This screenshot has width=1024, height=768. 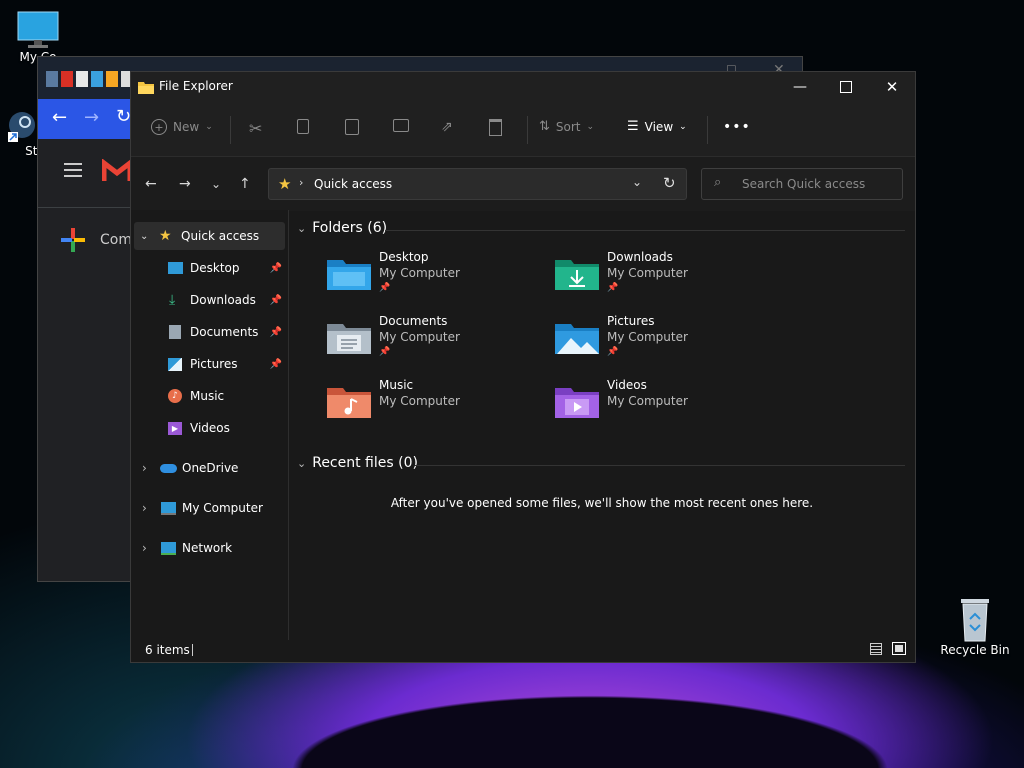 I want to click on gmail-tab-icon, so click(x=67, y=79).